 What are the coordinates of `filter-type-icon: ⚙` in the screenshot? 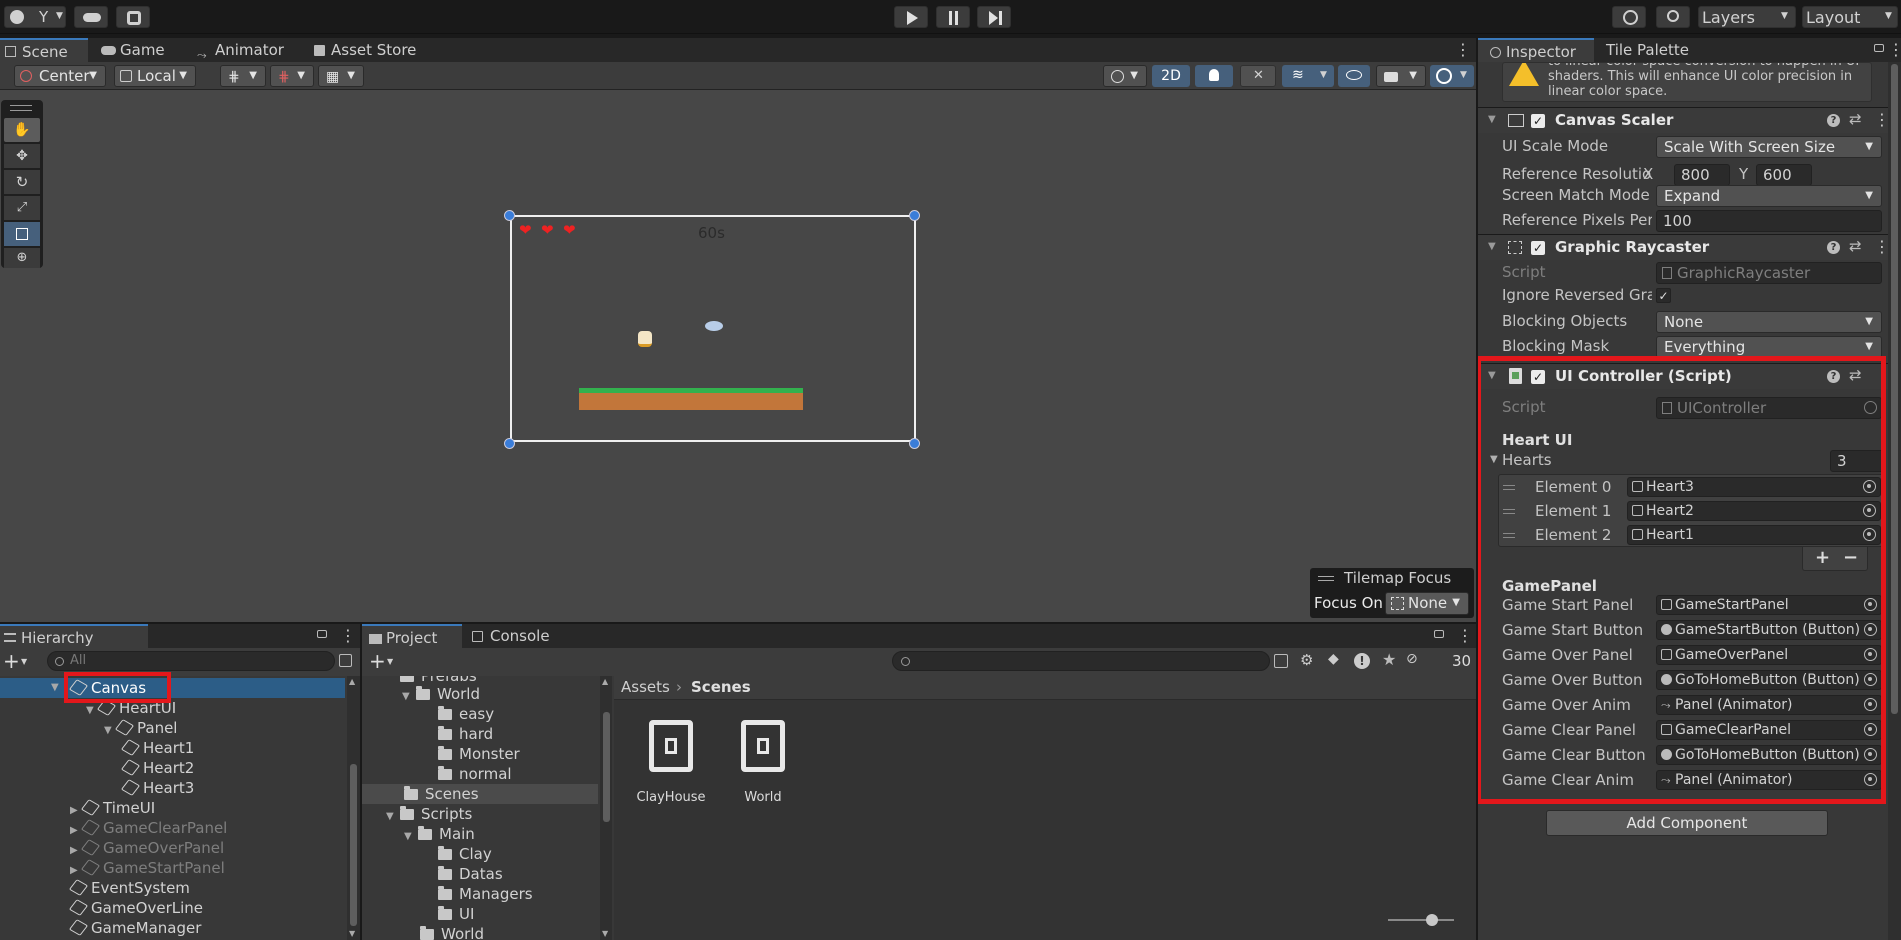 It's located at (1306, 660).